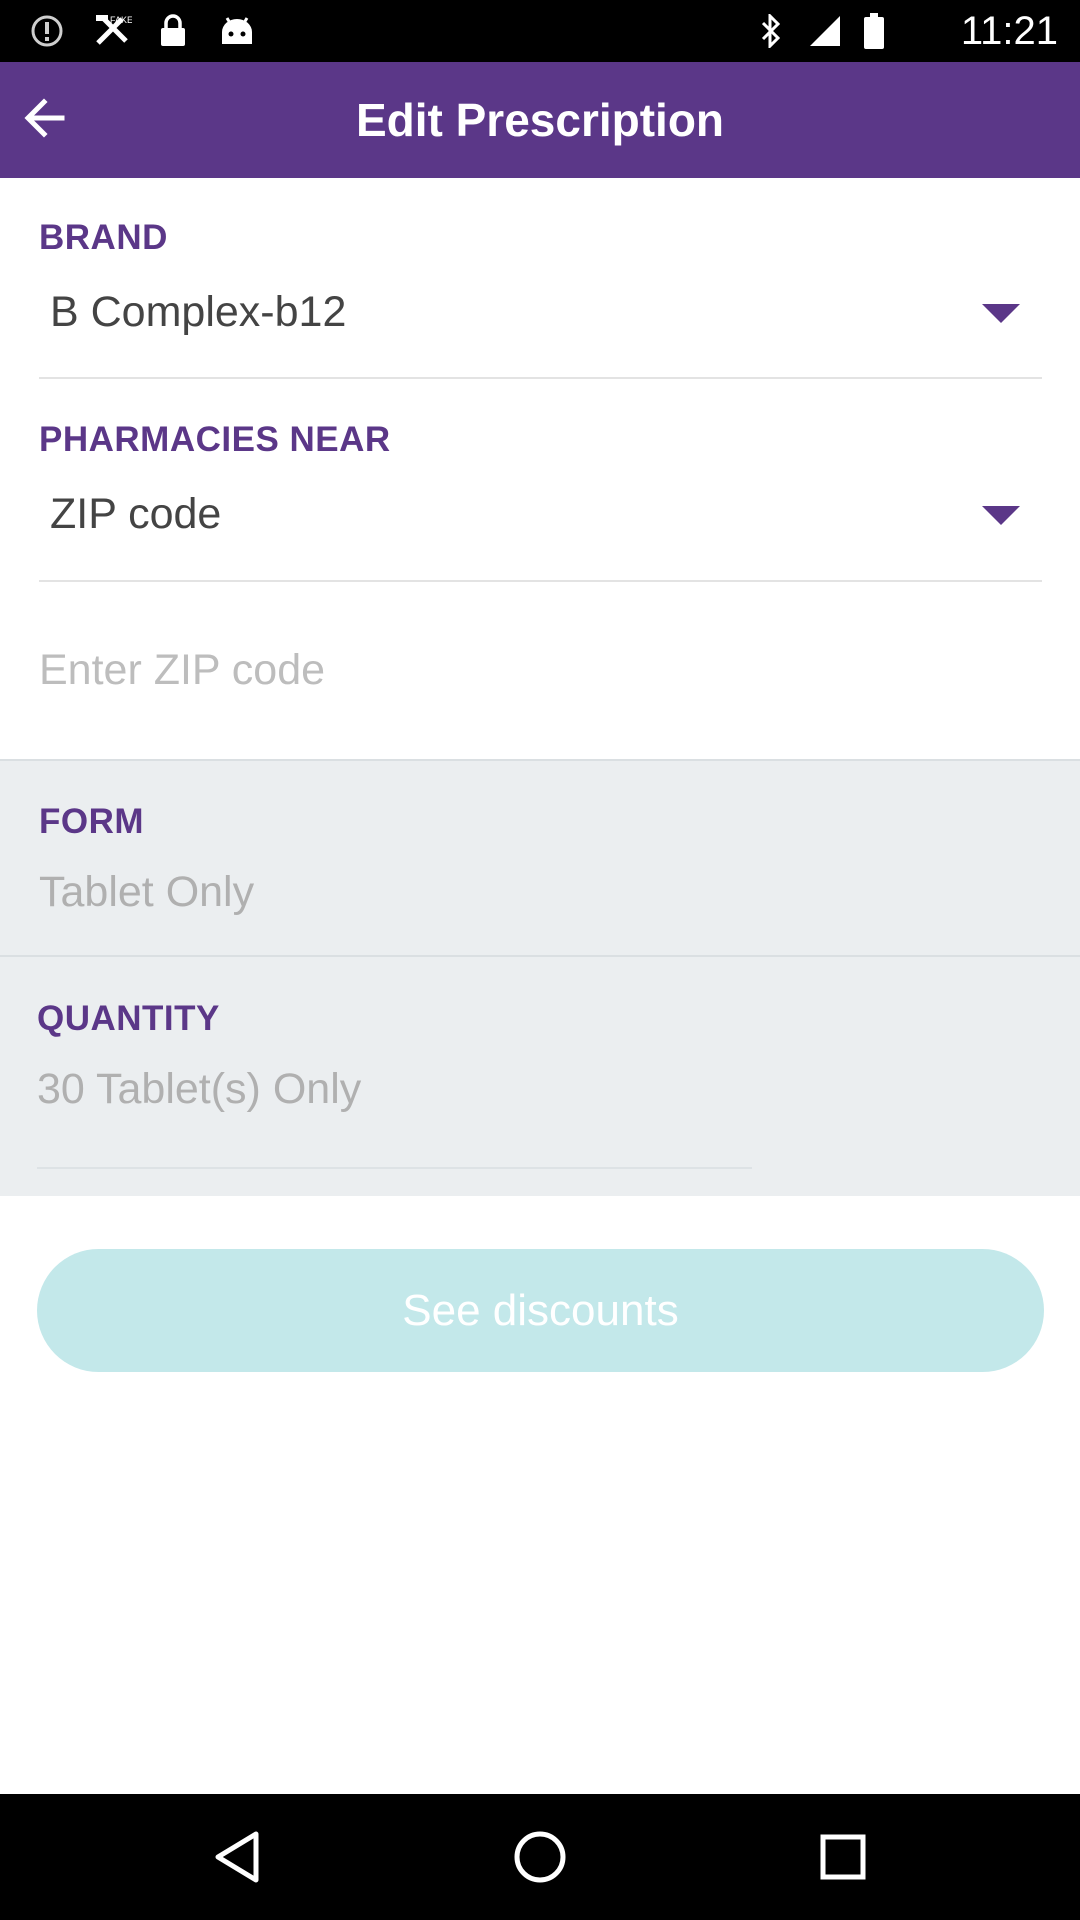  Describe the element at coordinates (540, 329) in the screenshot. I see `brand-select: B Complex-b12` at that location.